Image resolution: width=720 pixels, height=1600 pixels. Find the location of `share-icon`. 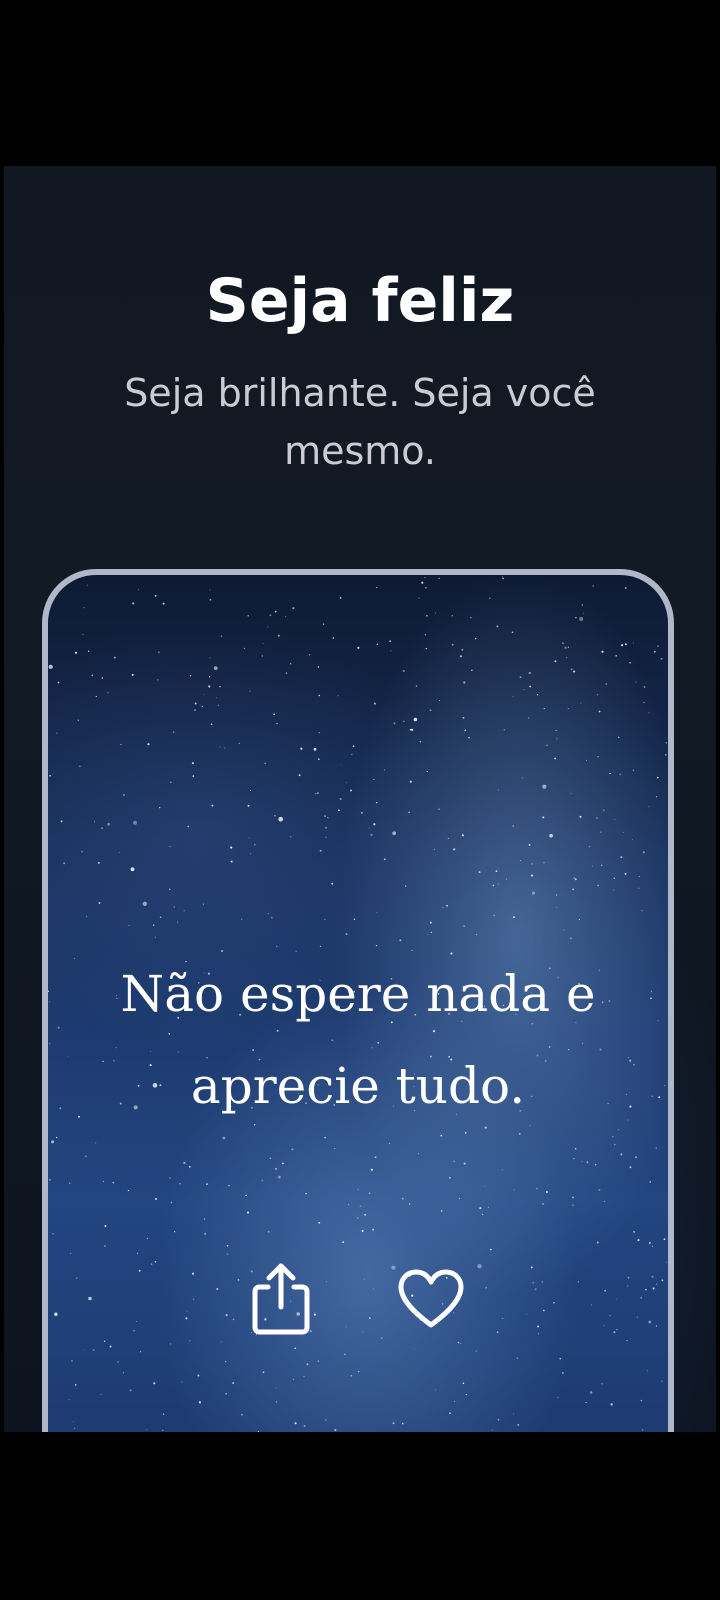

share-icon is located at coordinates (281, 1299).